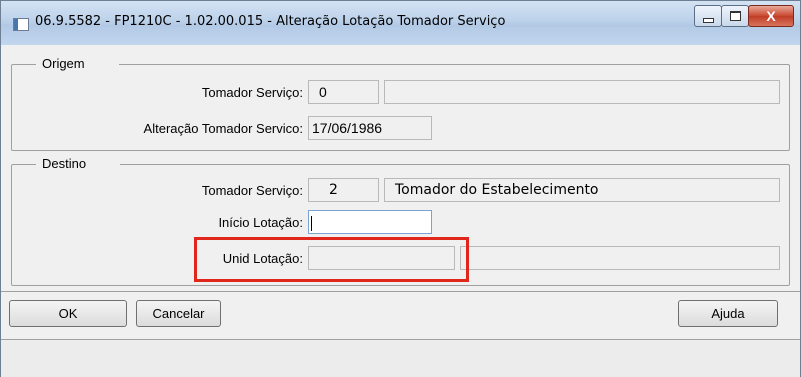  Describe the element at coordinates (400, 291) in the screenshot. I see `button-area-separator` at that location.